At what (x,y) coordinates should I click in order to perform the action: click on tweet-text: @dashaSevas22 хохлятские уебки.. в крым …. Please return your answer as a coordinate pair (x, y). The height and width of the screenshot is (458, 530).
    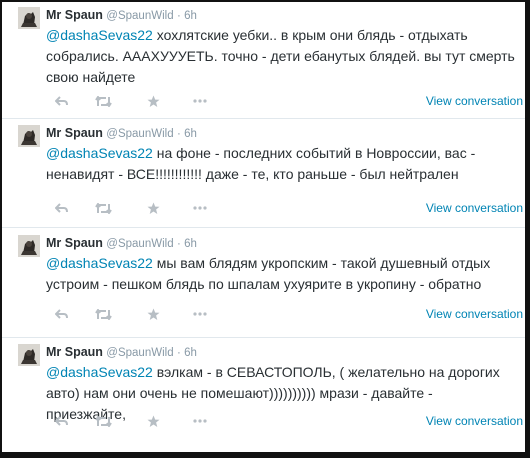
    Looking at the image, I should click on (281, 56).